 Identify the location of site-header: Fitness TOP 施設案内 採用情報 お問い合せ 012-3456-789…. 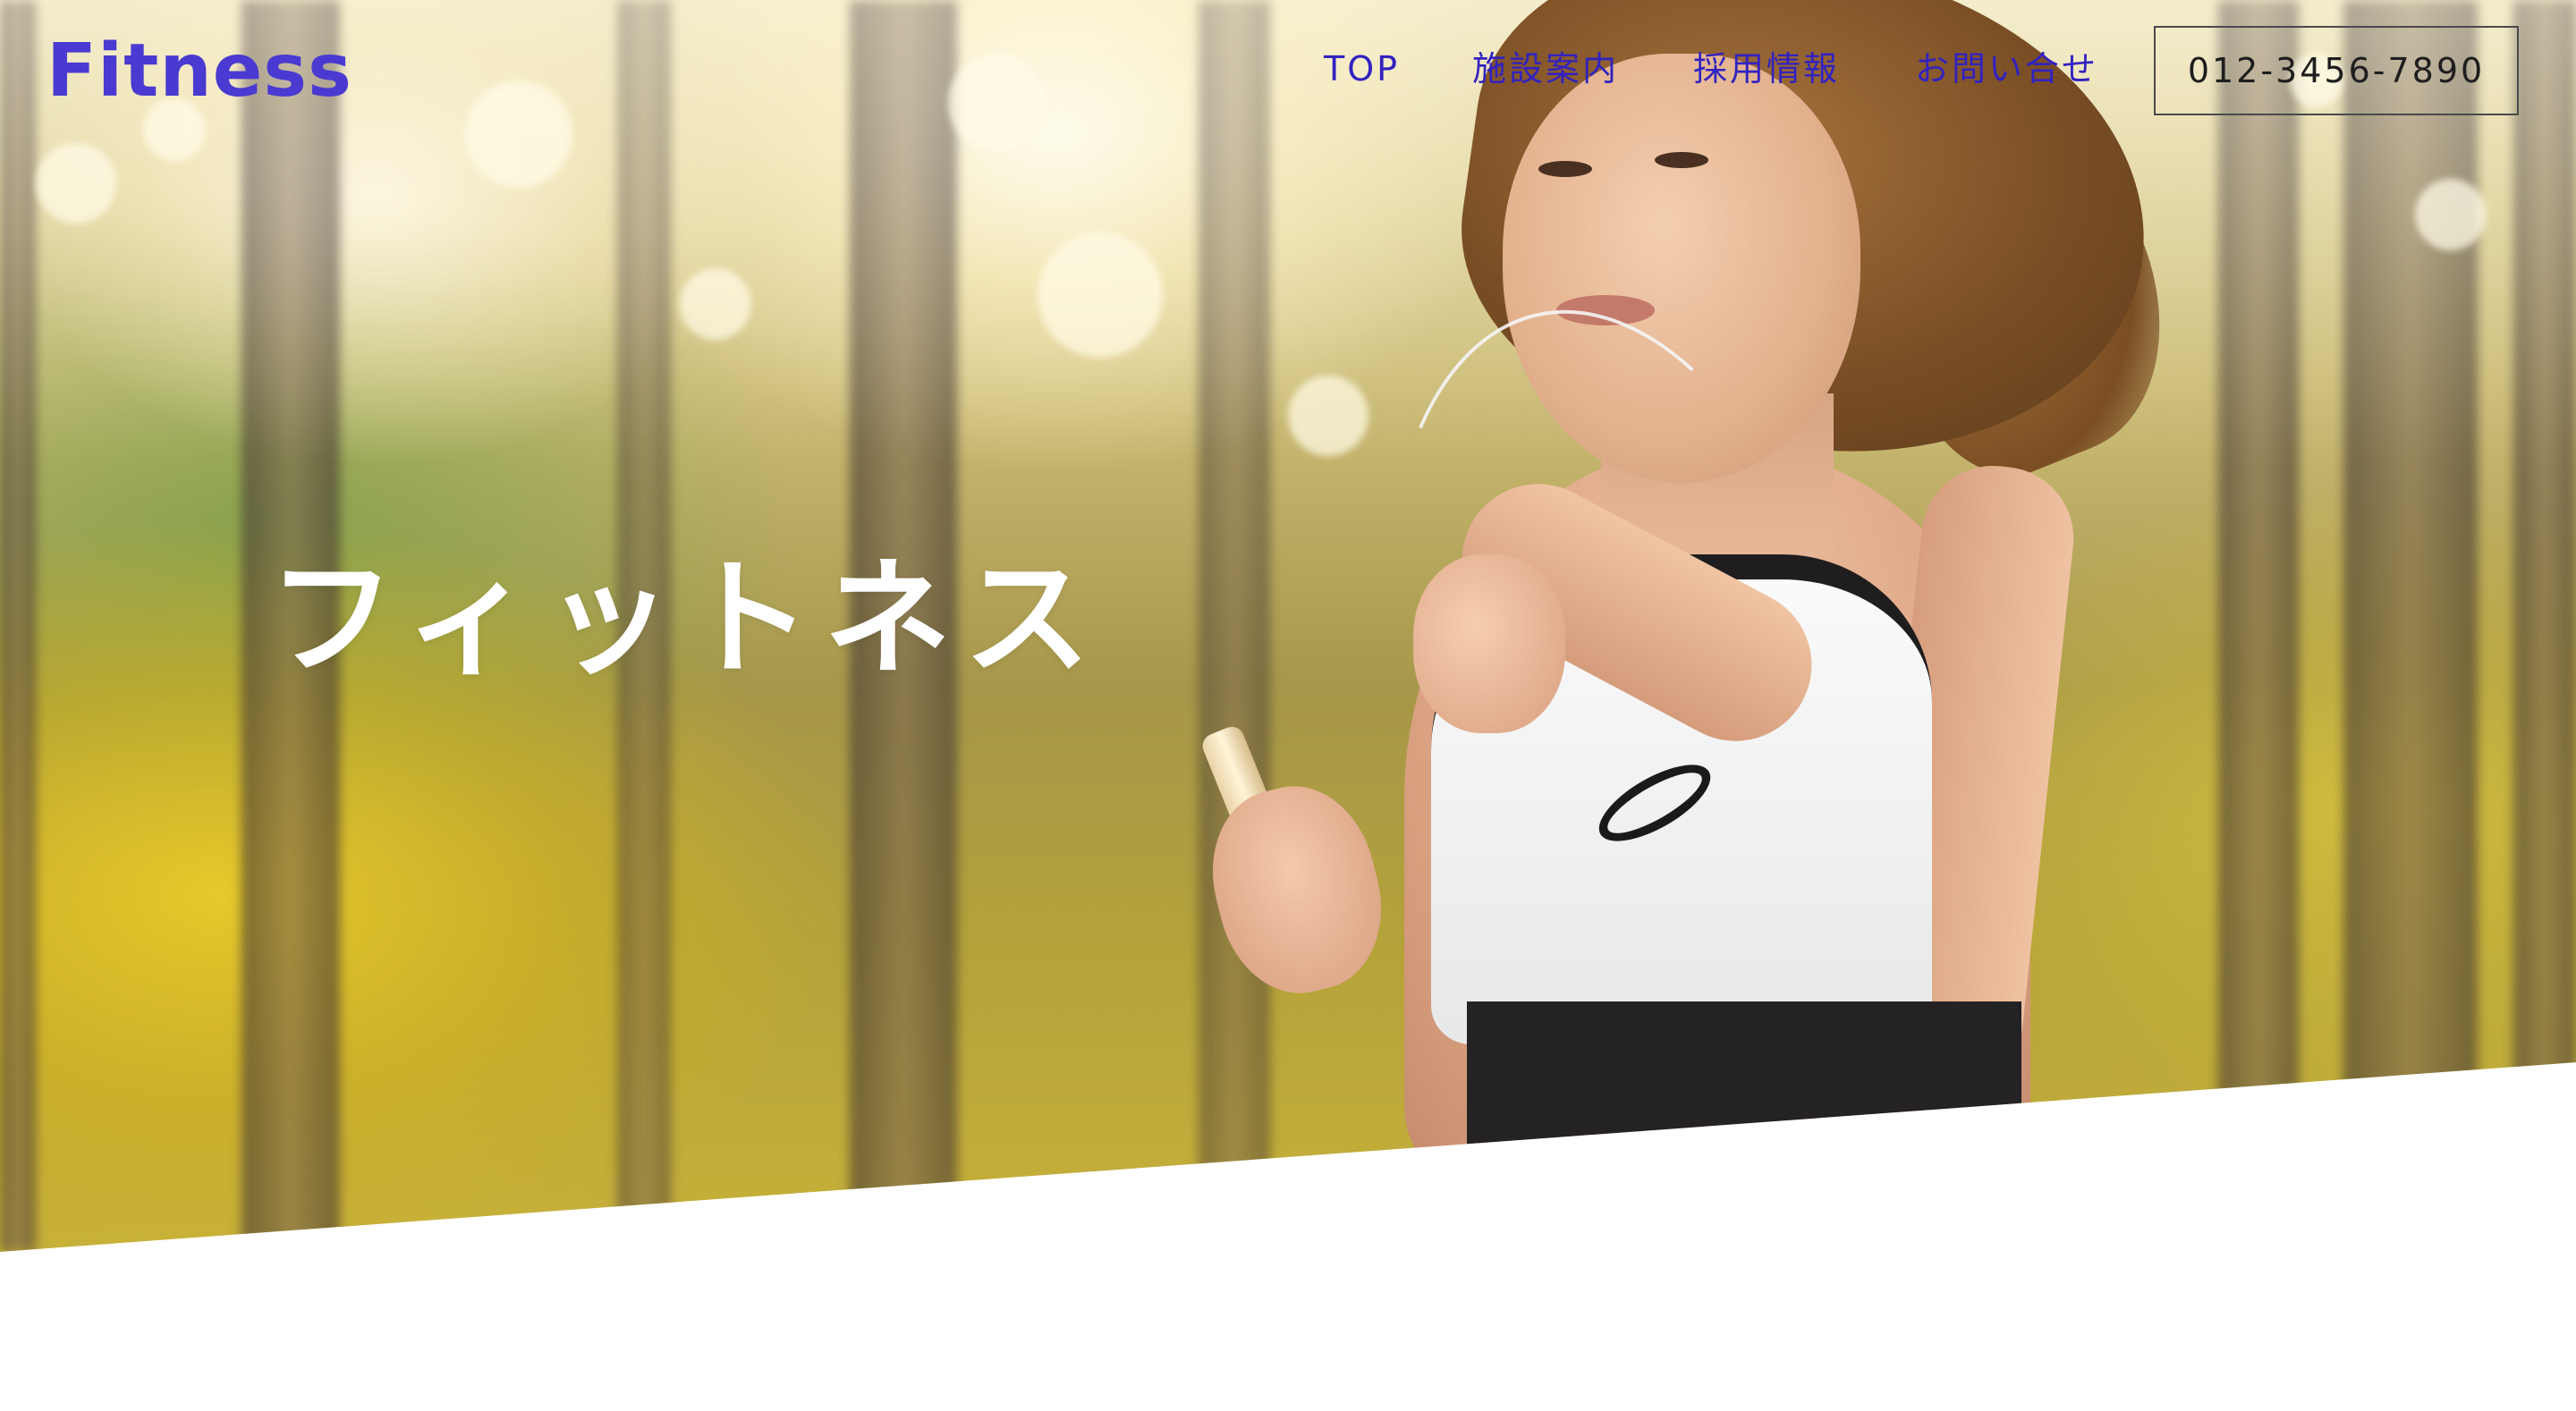
(1288, 71).